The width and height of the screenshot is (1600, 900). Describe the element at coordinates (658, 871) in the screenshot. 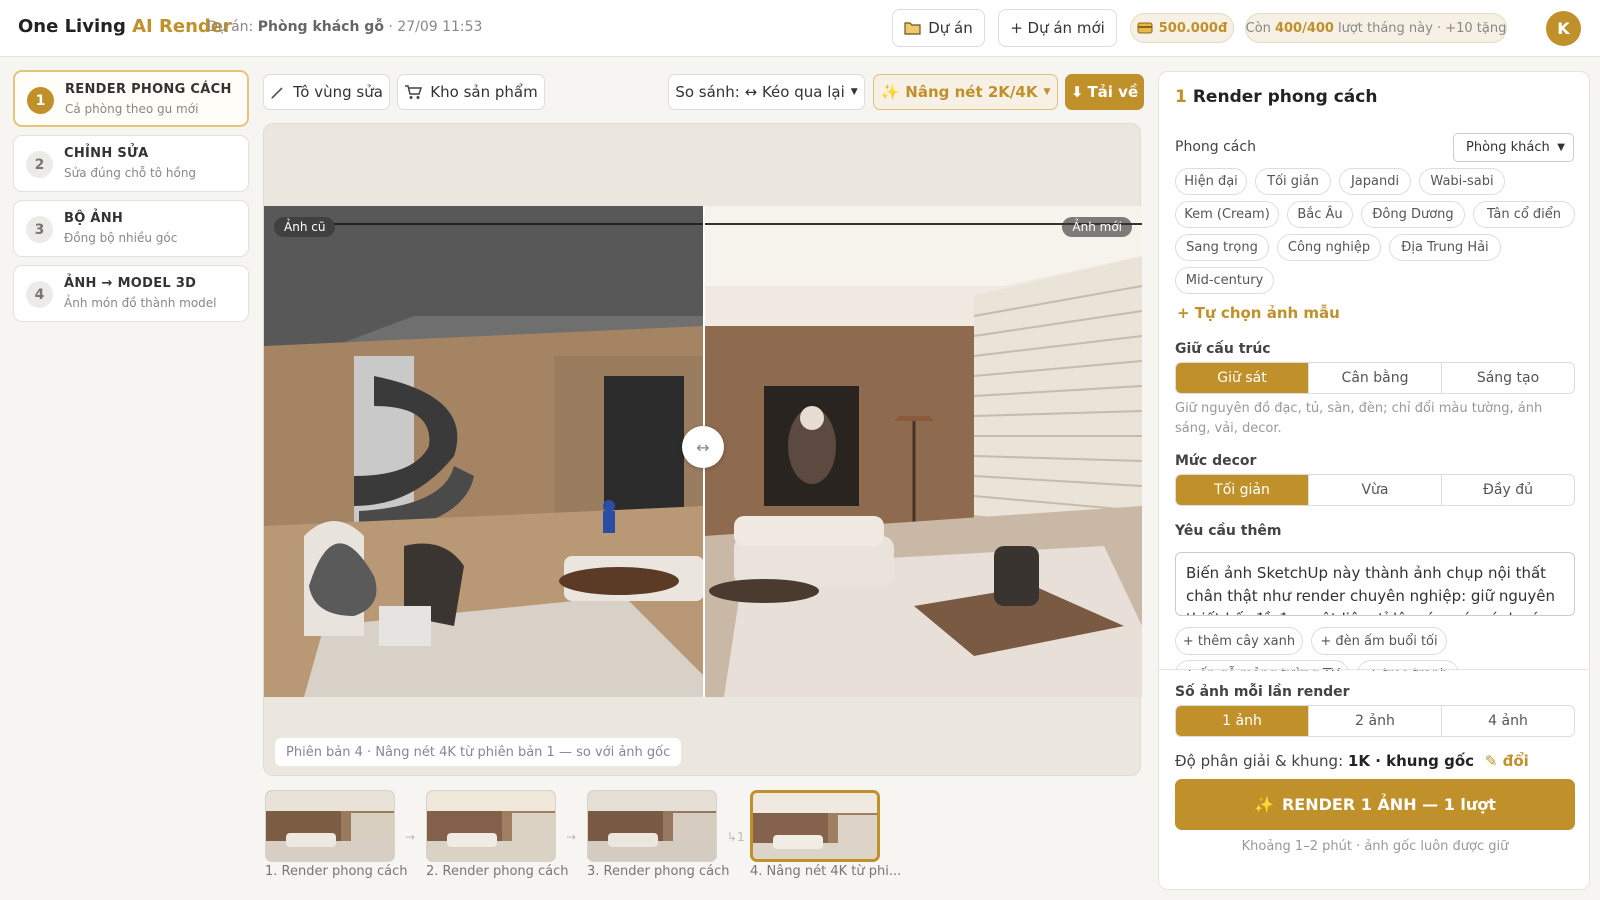

I see `version-label: 3. Render phong cách` at that location.